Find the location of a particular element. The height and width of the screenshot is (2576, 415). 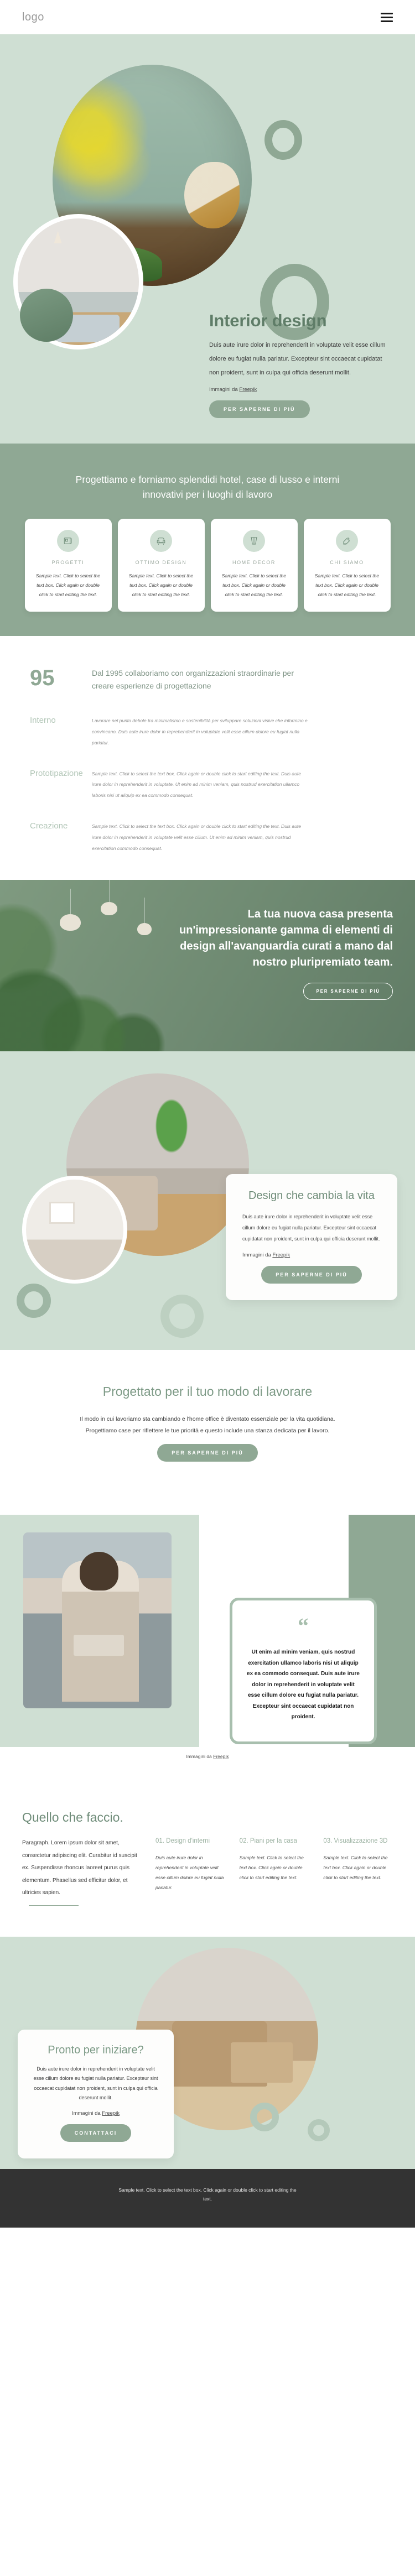

hero-credit: Immagini da Freepik is located at coordinates (300, 390).